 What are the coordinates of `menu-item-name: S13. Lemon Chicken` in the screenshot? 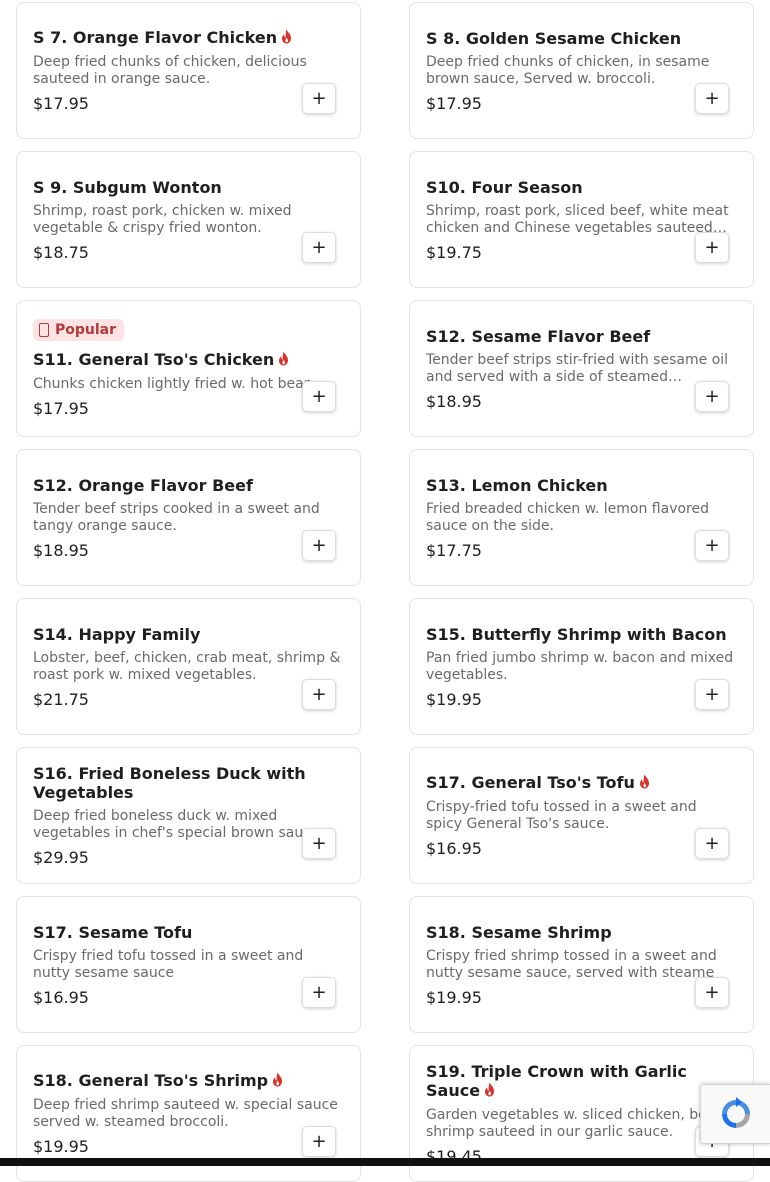 It's located at (517, 485).